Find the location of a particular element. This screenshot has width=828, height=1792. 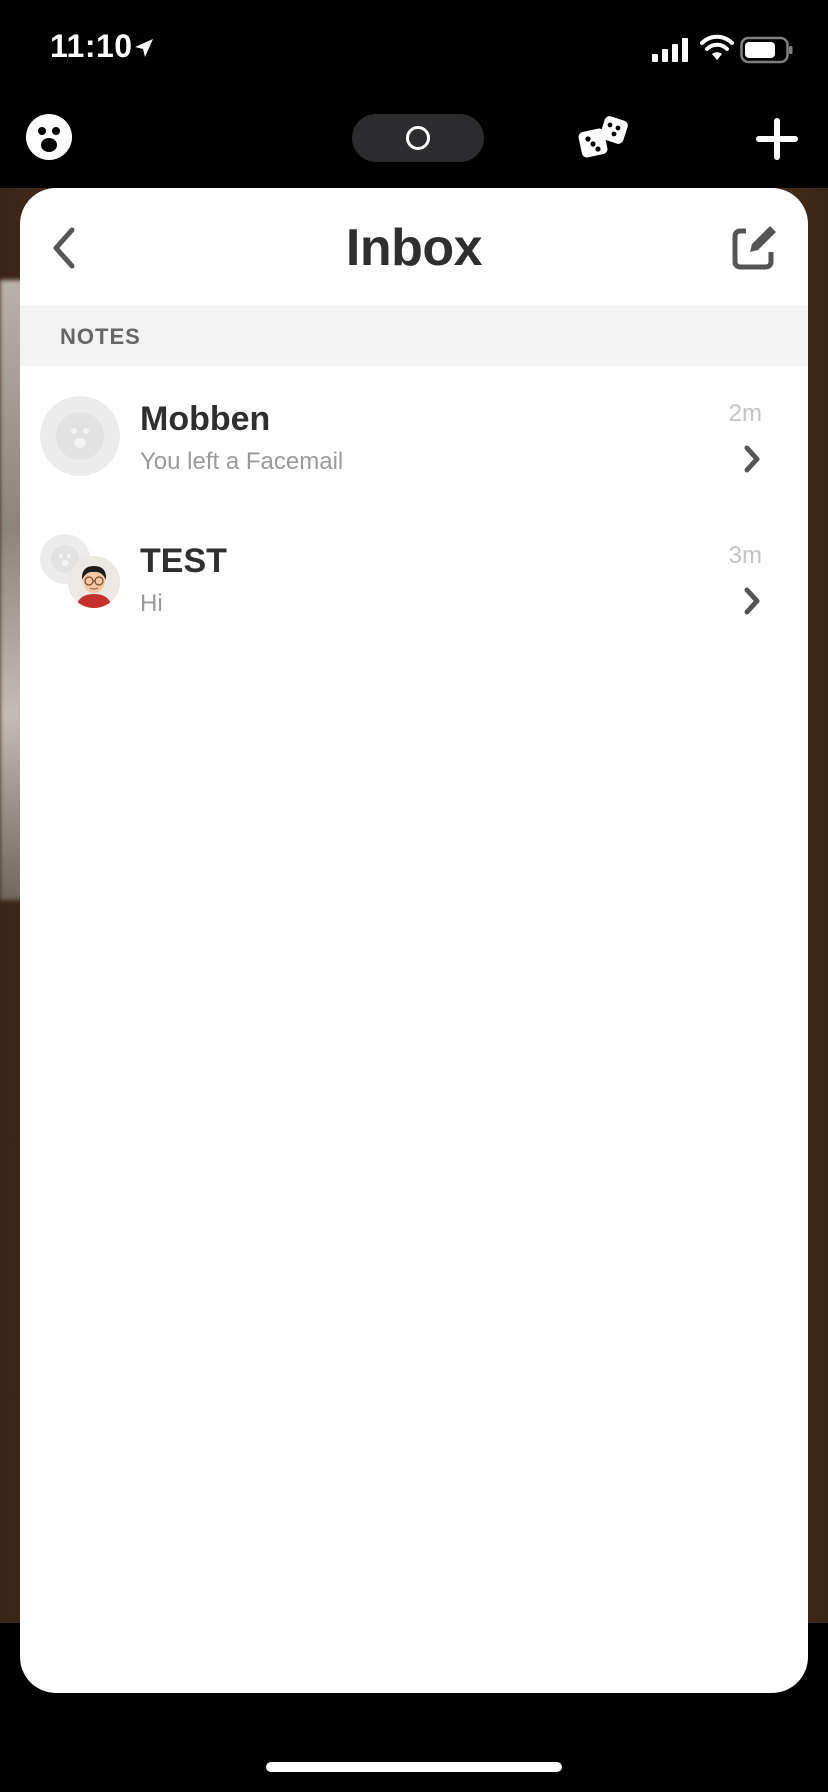

avatar is located at coordinates (80, 436).